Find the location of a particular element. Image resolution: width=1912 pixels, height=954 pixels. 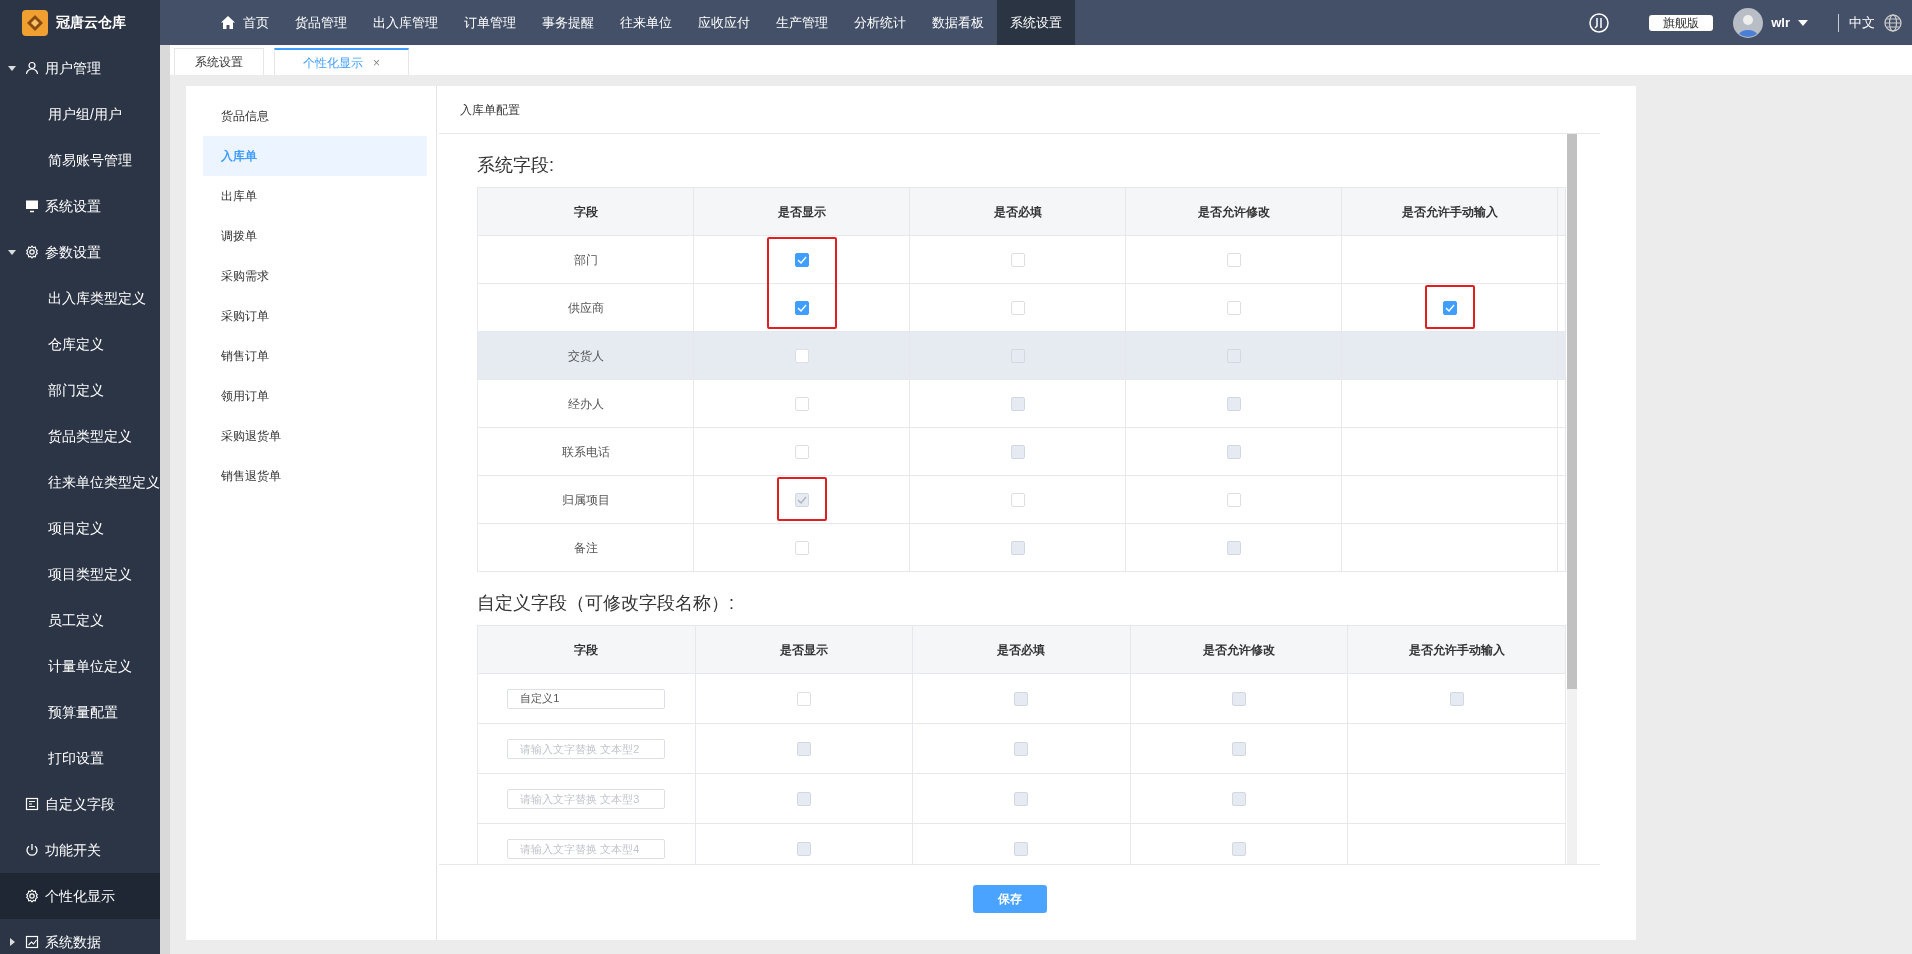

user-name: wlr is located at coordinates (1780, 22).